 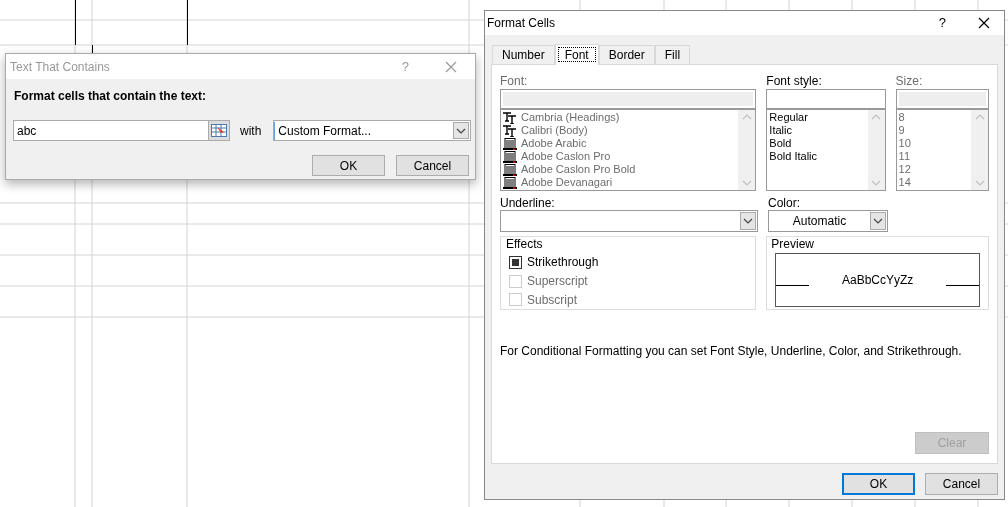 What do you see at coordinates (523, 54) in the screenshot?
I see `tab: Number` at bounding box center [523, 54].